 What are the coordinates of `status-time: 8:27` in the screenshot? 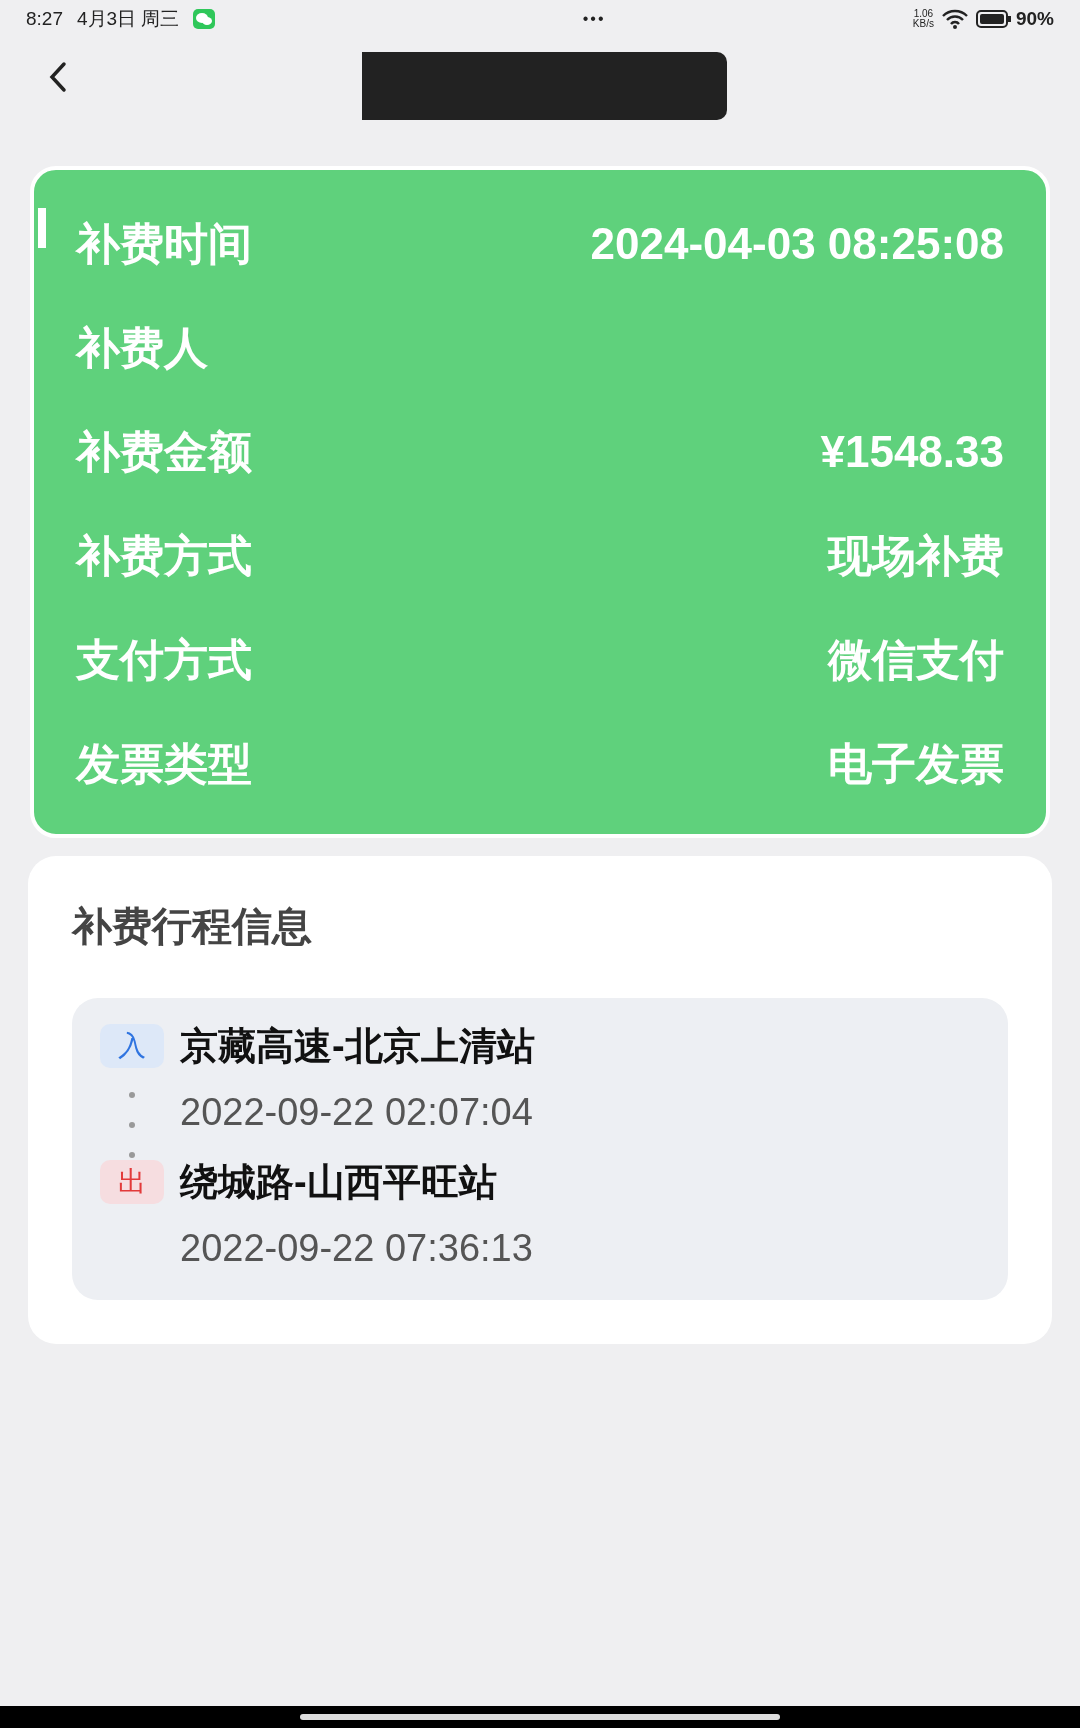 It's located at (44, 18).